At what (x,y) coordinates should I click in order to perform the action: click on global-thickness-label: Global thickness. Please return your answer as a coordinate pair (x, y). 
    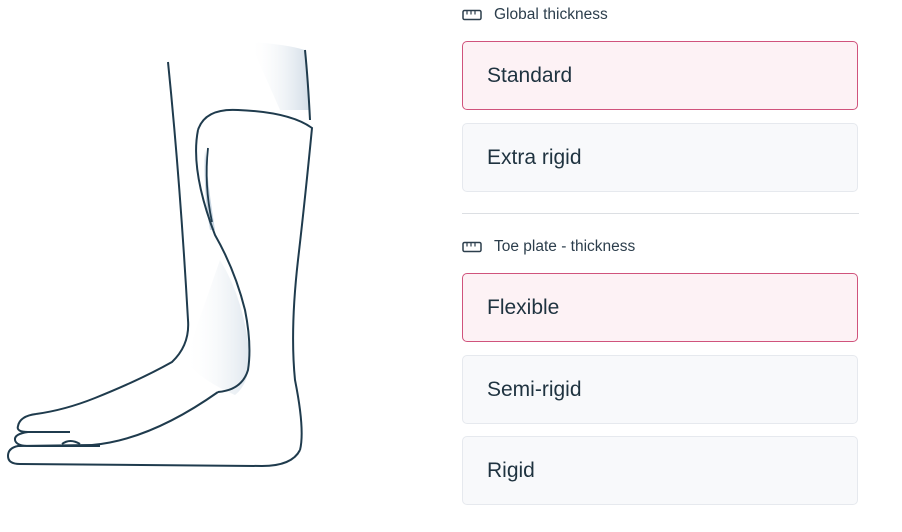
    Looking at the image, I should click on (535, 15).